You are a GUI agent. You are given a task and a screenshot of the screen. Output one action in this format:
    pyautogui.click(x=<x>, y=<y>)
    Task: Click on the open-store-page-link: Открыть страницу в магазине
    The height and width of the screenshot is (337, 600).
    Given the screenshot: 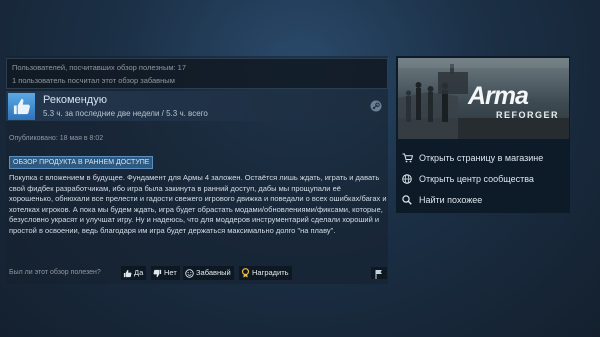 What is the action you would take?
    pyautogui.click(x=484, y=158)
    